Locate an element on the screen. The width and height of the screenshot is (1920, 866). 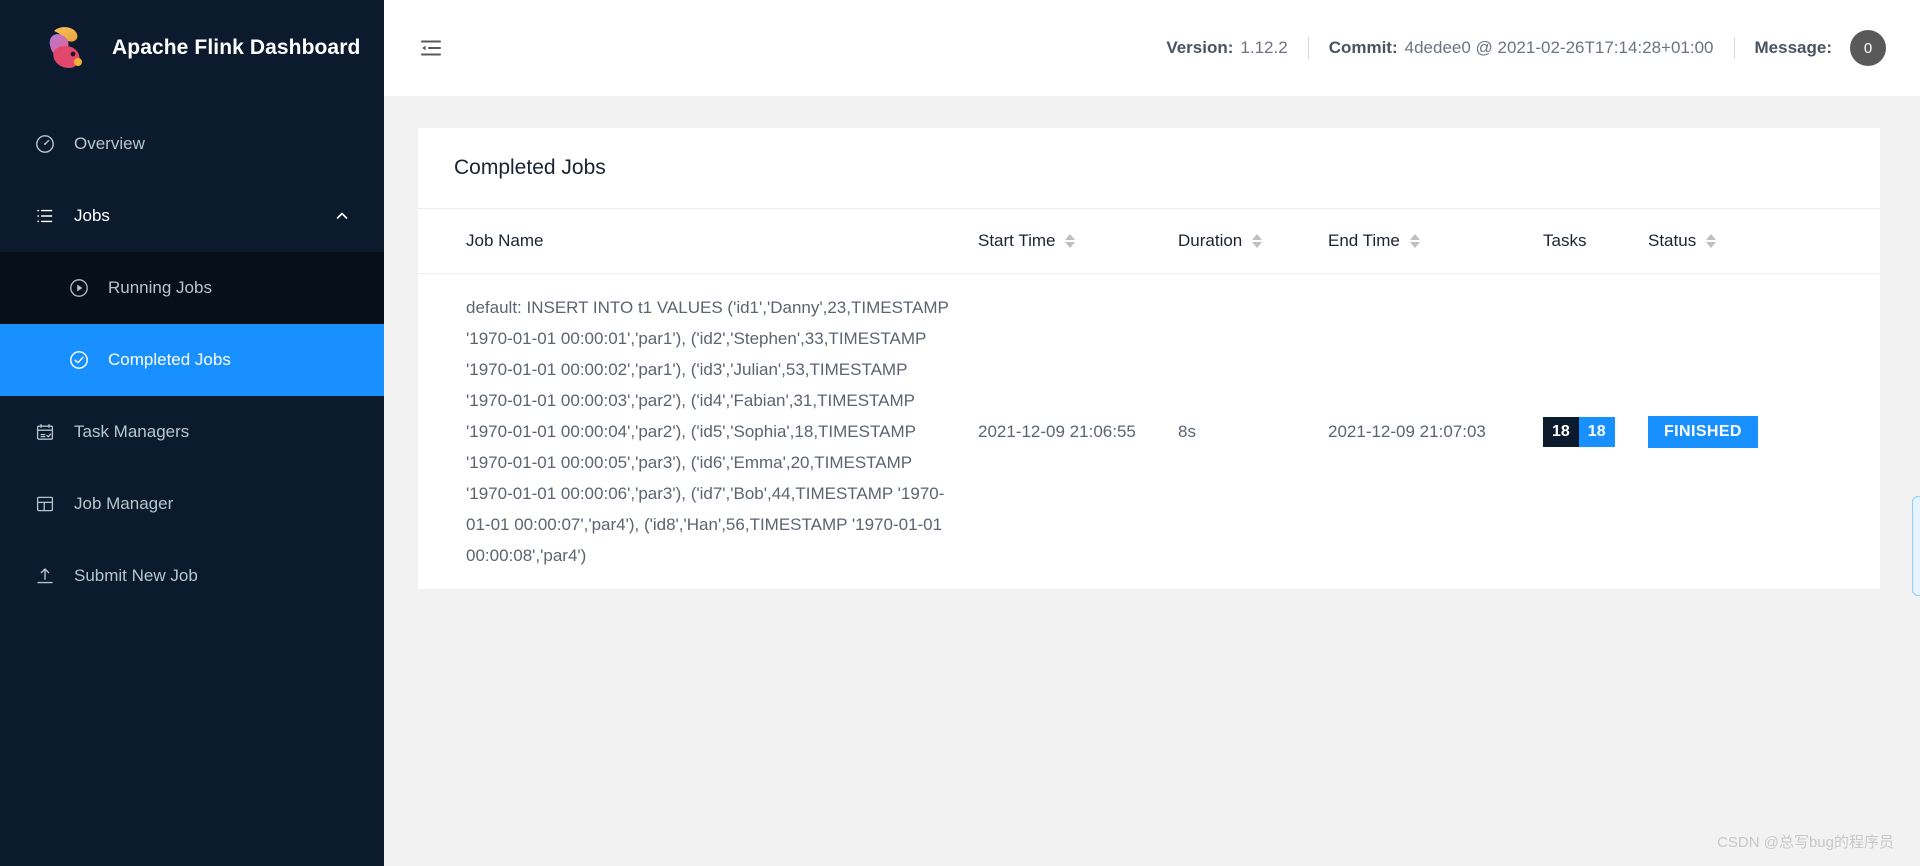
brand-header: Apache Flink Dashboard is located at coordinates (192, 48).